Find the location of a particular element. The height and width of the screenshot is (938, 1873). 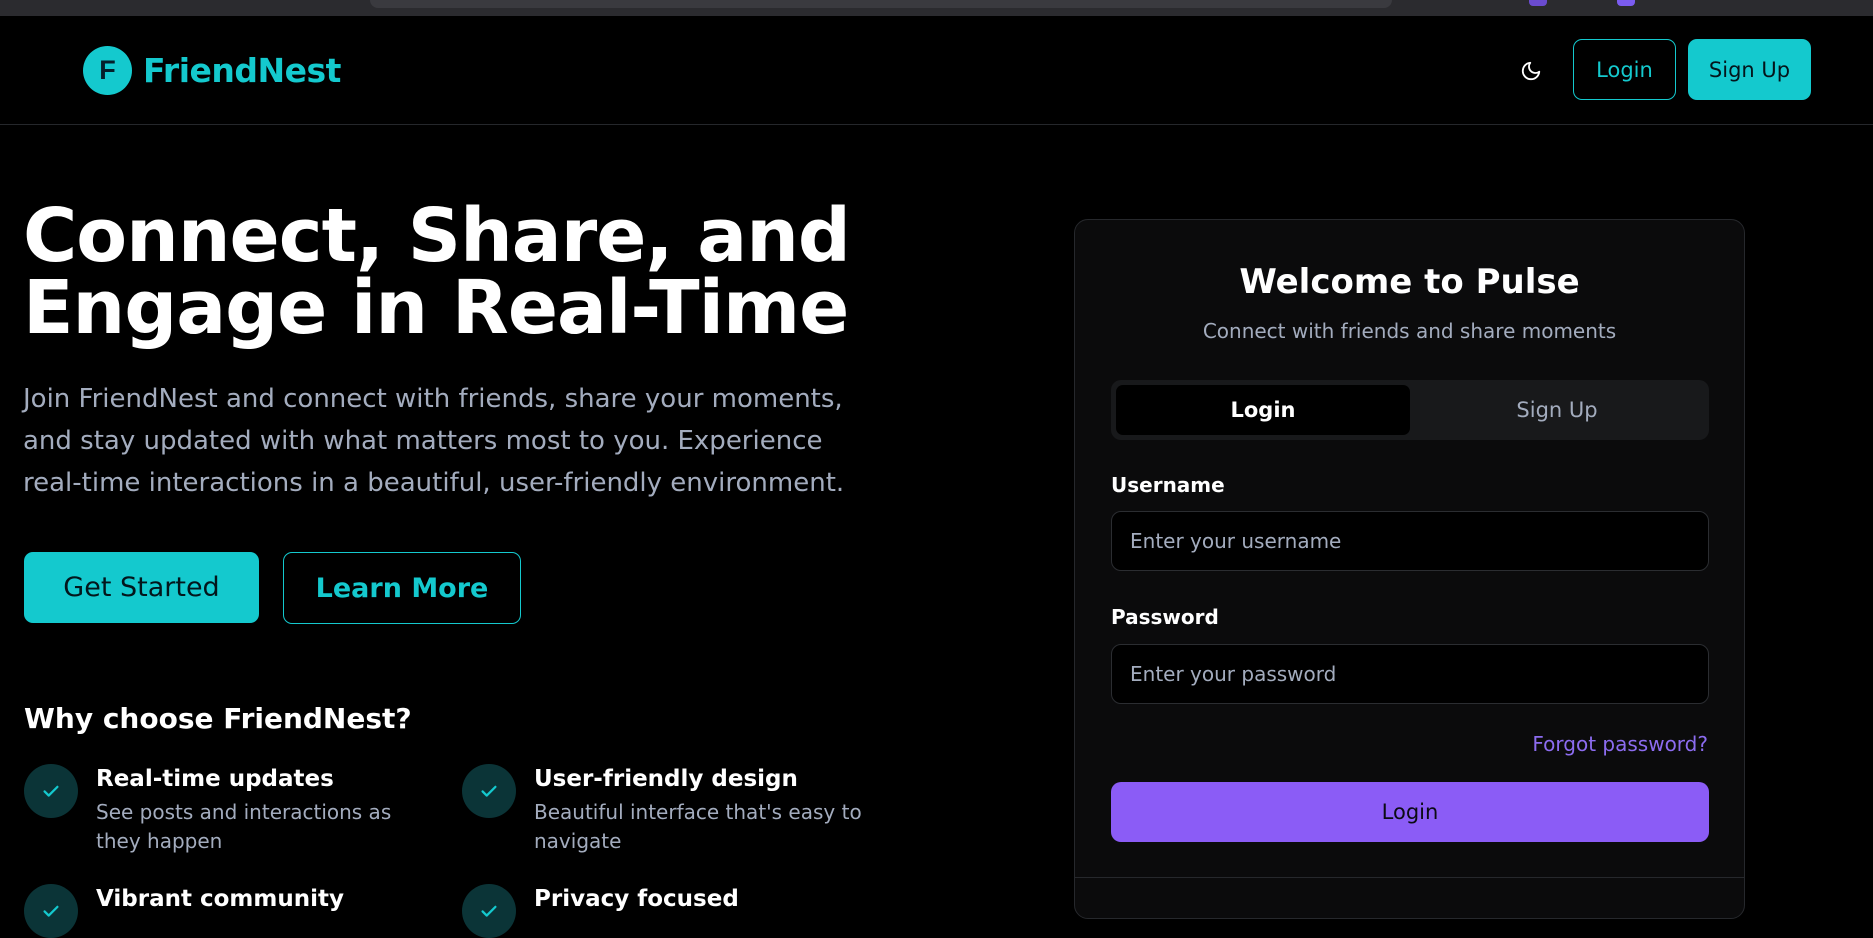

forgot-password-link: Forgot password? is located at coordinates (1620, 744).